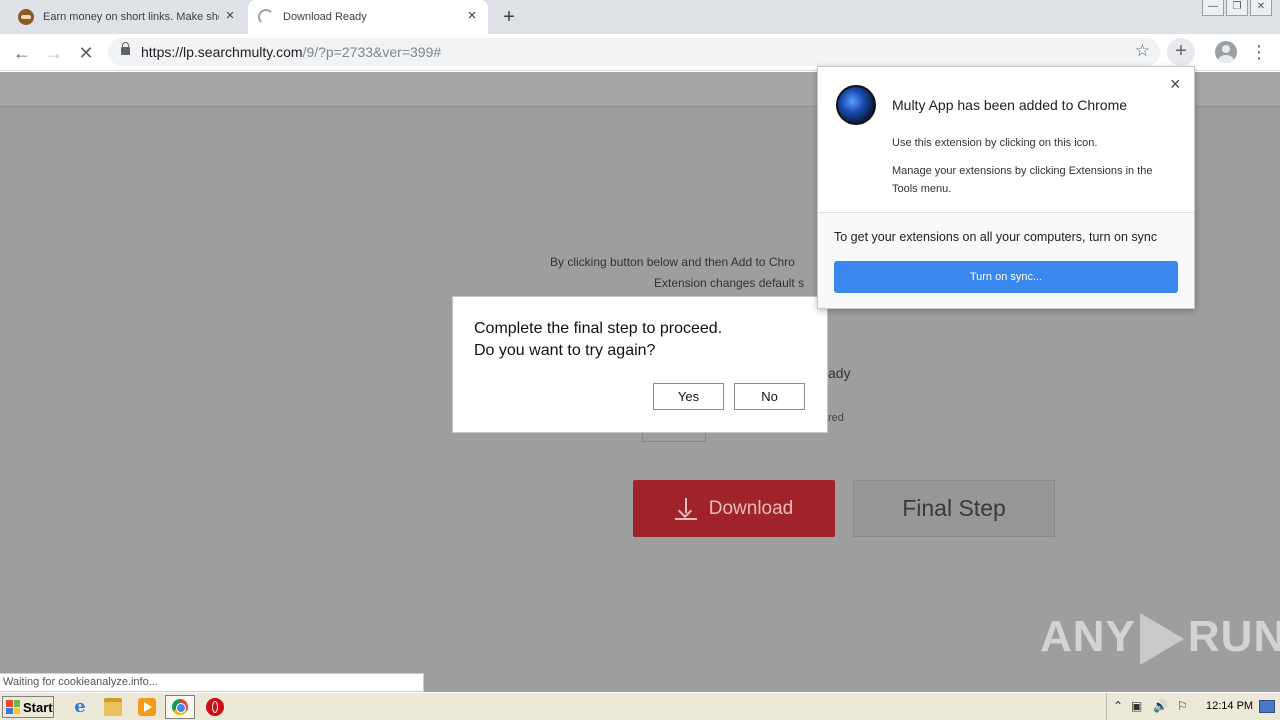 The image size is (1280, 720). I want to click on start-button: Start, so click(28, 707).